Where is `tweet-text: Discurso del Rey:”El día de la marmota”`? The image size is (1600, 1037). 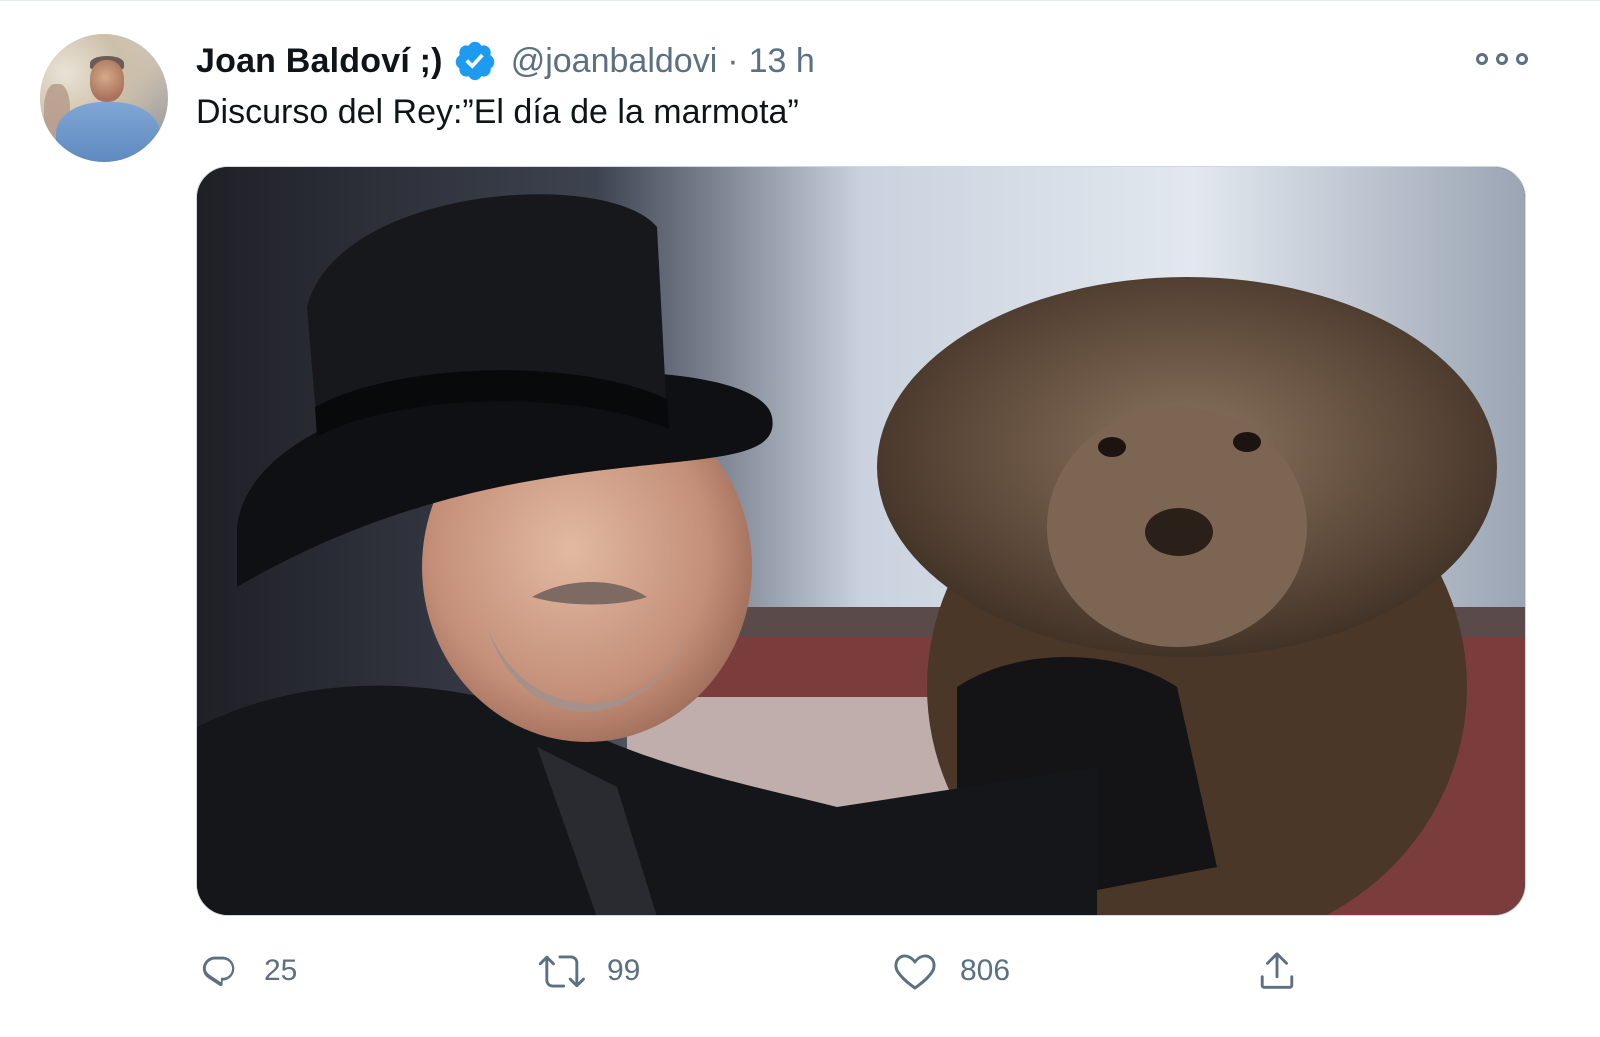 tweet-text: Discurso del Rey:”El día de la marmota” is located at coordinates (497, 112).